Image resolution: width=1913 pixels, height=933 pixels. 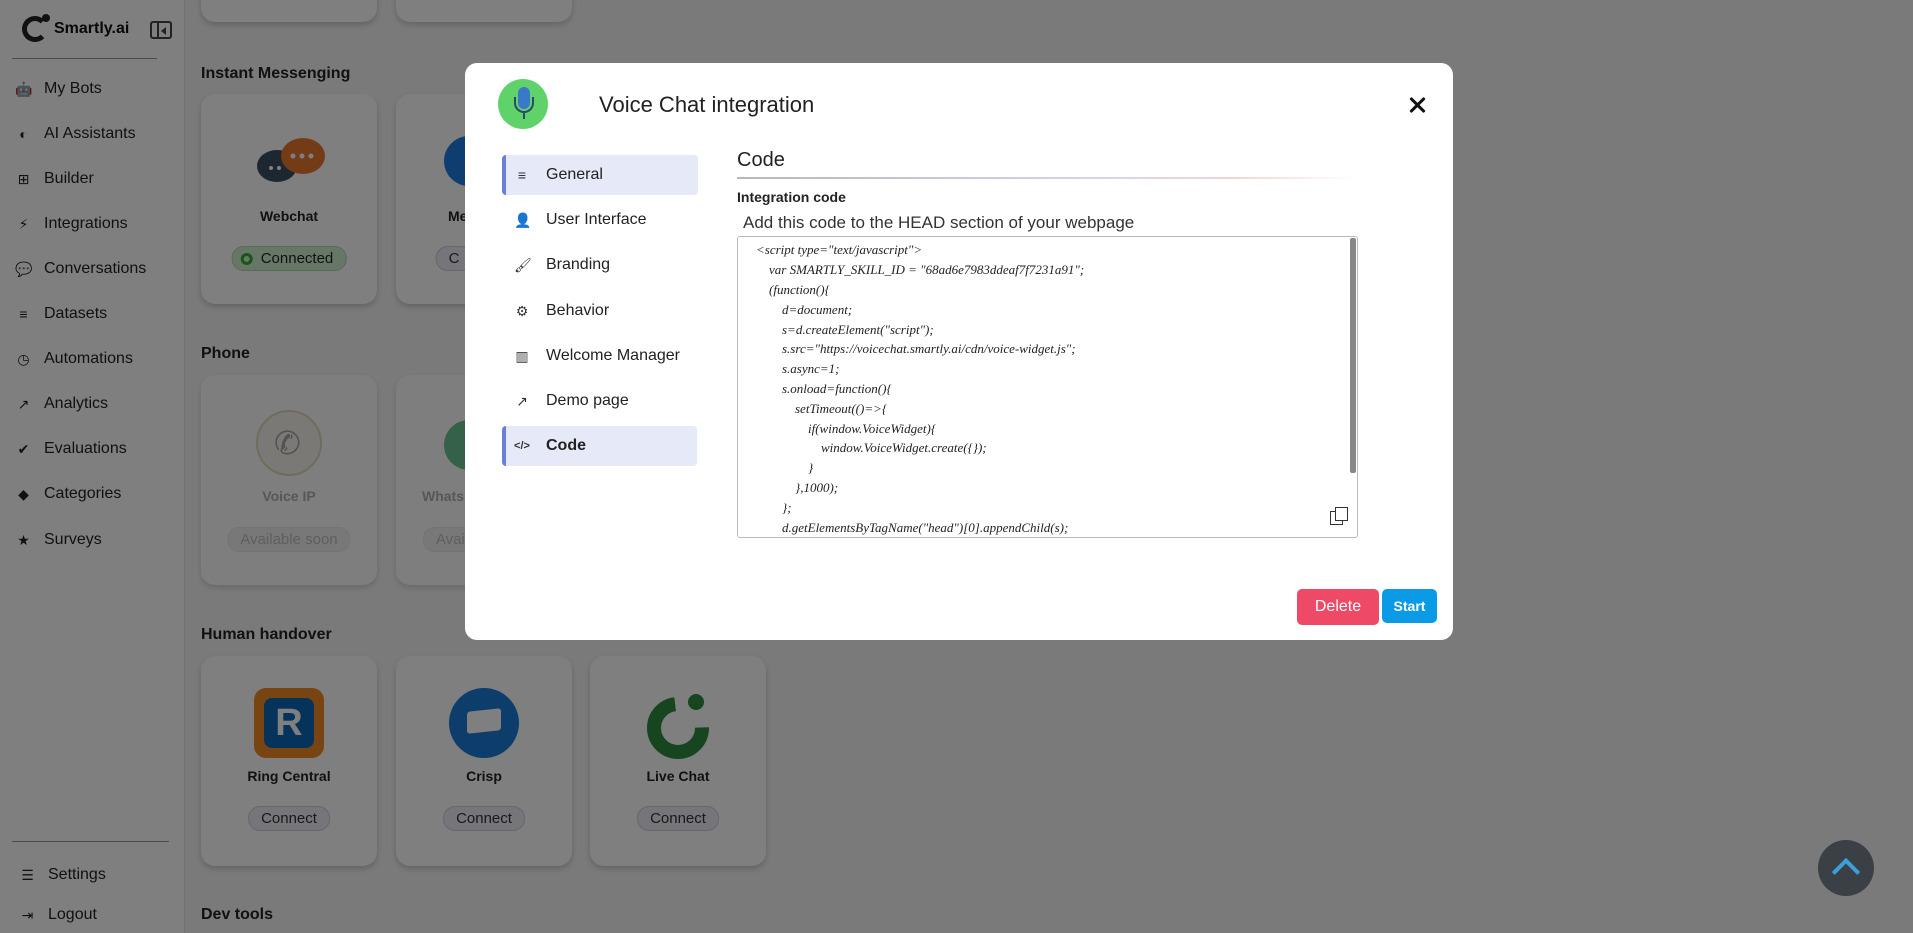 I want to click on modal-tab-branding: 🖌 Branding, so click(x=600, y=265).